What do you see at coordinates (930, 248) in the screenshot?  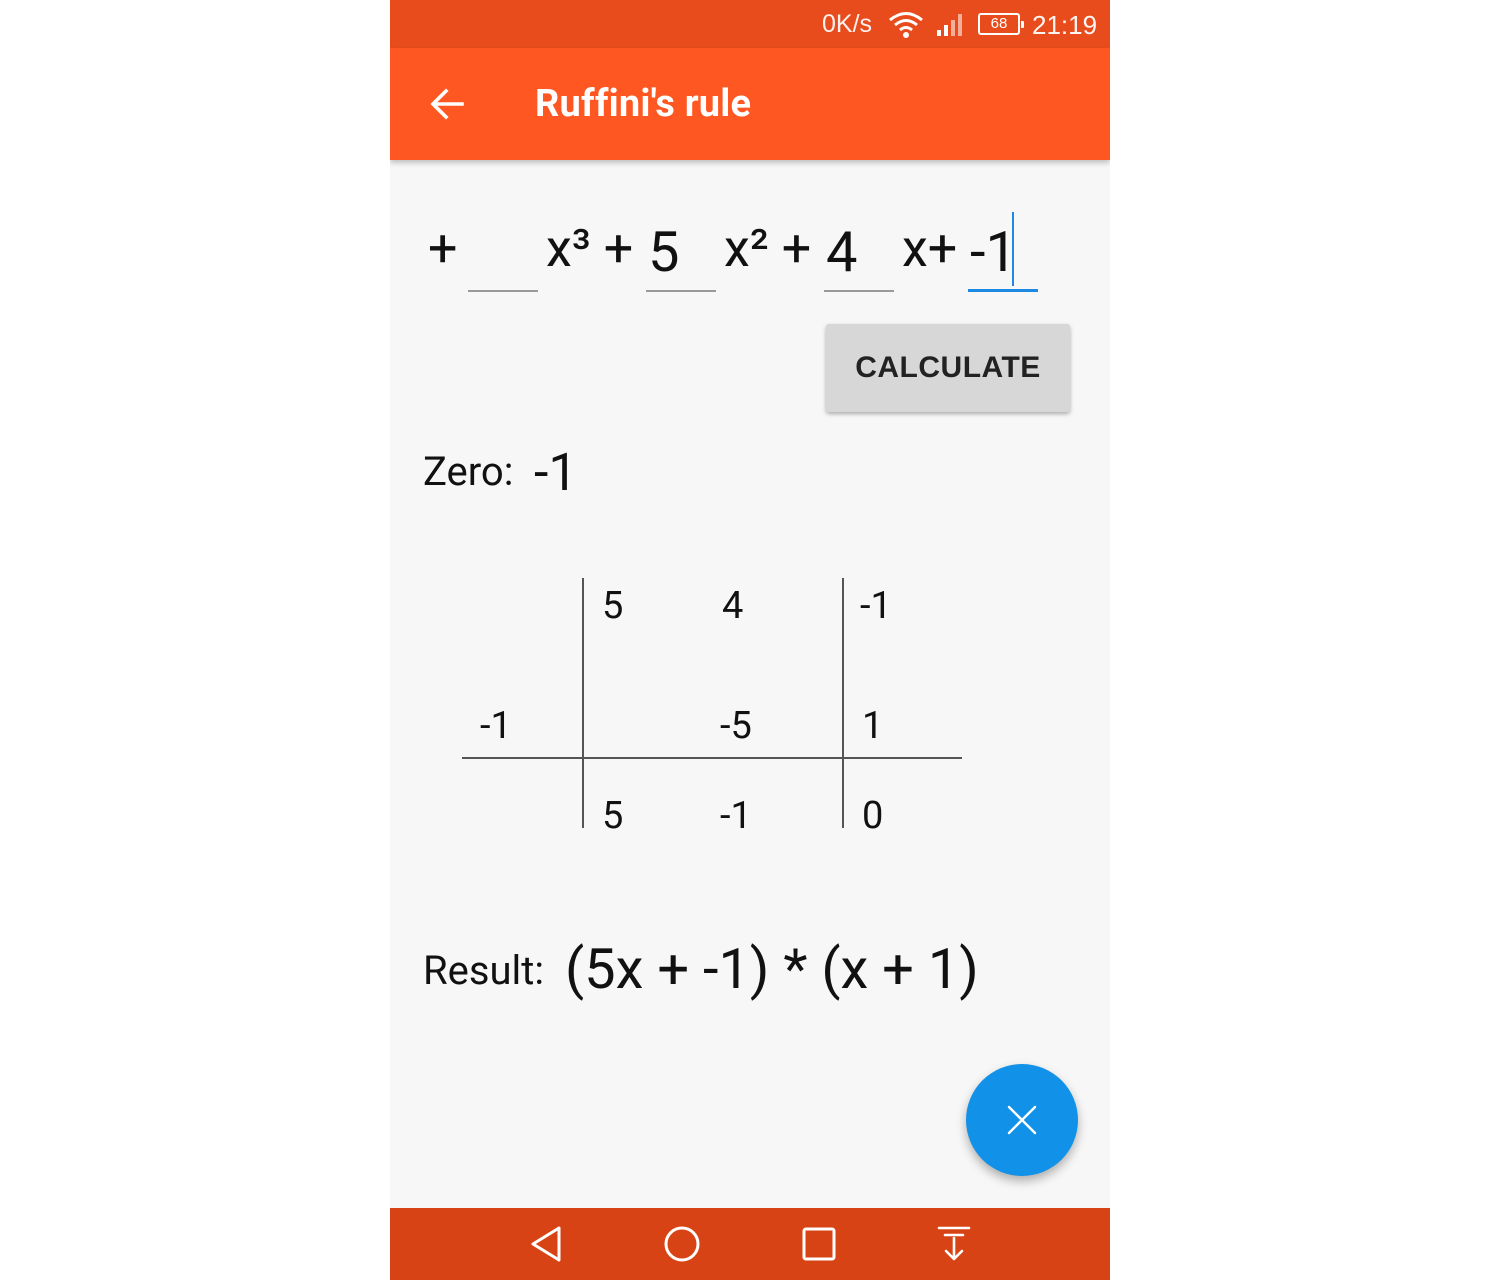 I see `term-x1-label: x+` at bounding box center [930, 248].